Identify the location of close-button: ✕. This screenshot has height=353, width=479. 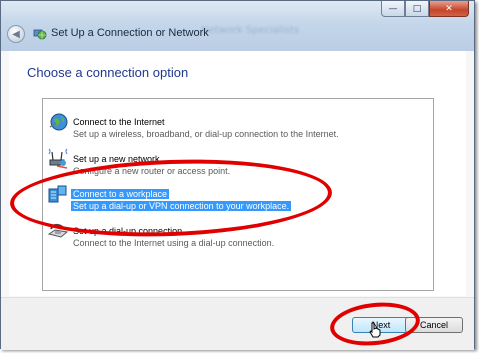
(449, 9).